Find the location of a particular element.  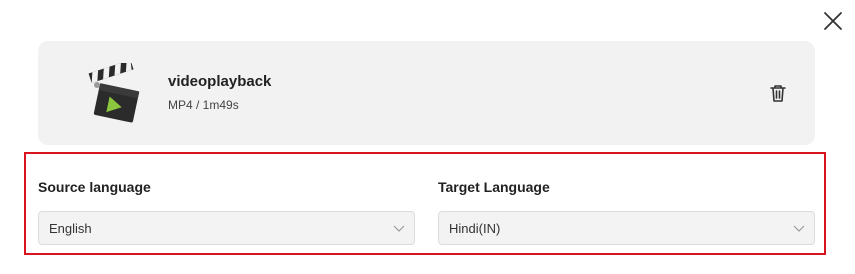

source-language-select: English is located at coordinates (226, 228).